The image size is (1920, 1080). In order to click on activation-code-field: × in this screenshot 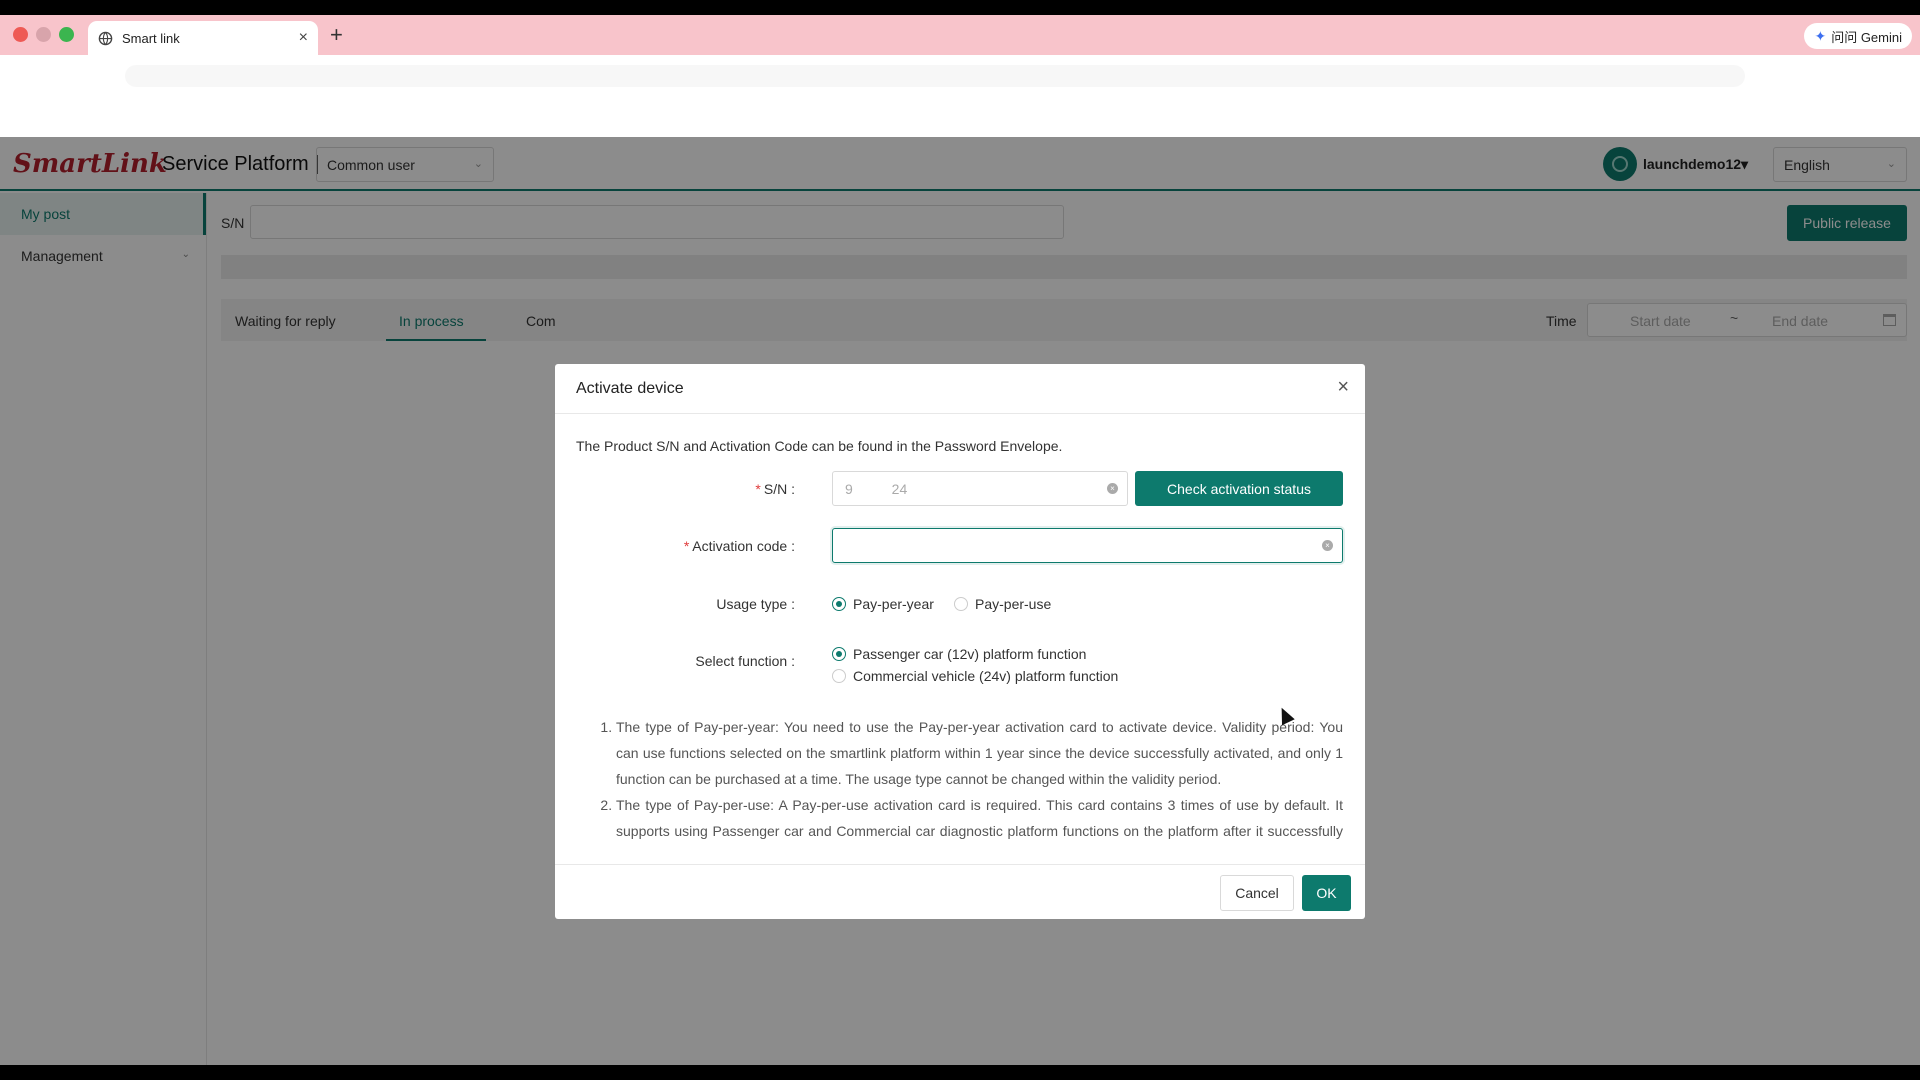, I will do `click(1087, 545)`.